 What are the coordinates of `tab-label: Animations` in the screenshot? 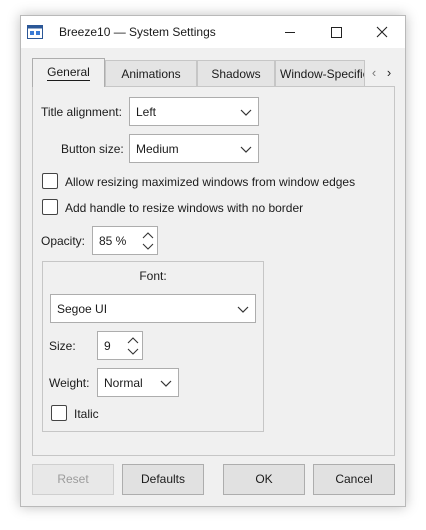 It's located at (151, 74).